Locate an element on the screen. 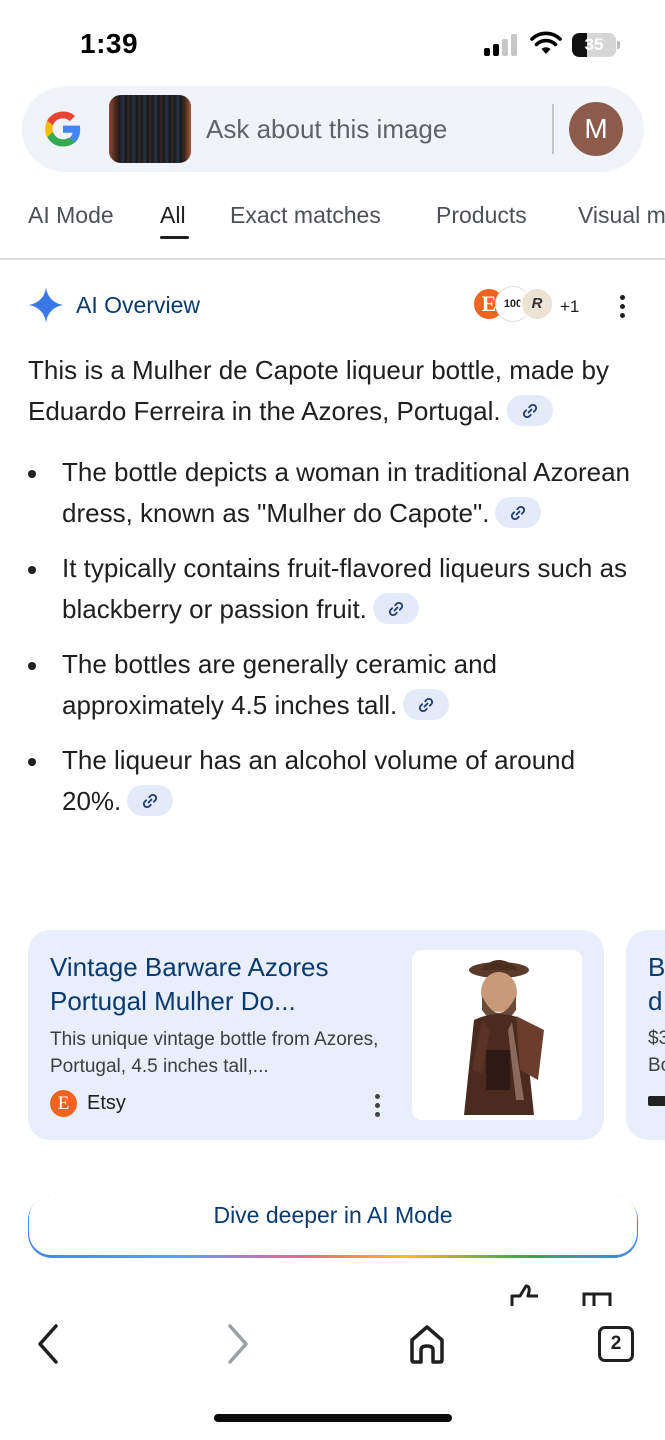 The width and height of the screenshot is (665, 1440). search-bar: M is located at coordinates (333, 129).